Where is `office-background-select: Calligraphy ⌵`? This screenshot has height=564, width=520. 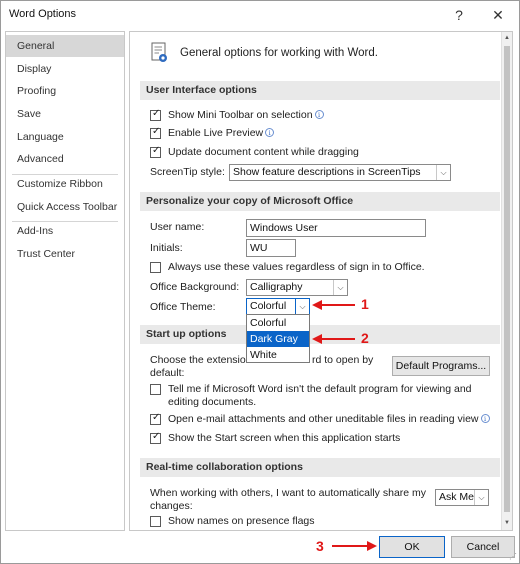
office-background-select: Calligraphy ⌵ is located at coordinates (297, 287).